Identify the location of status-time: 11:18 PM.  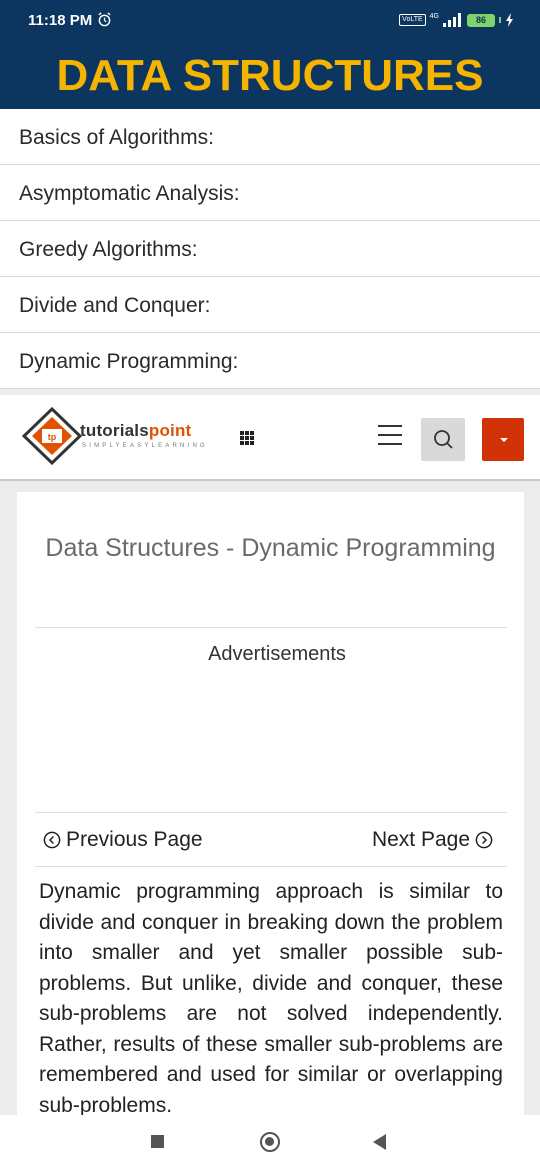
(60, 20).